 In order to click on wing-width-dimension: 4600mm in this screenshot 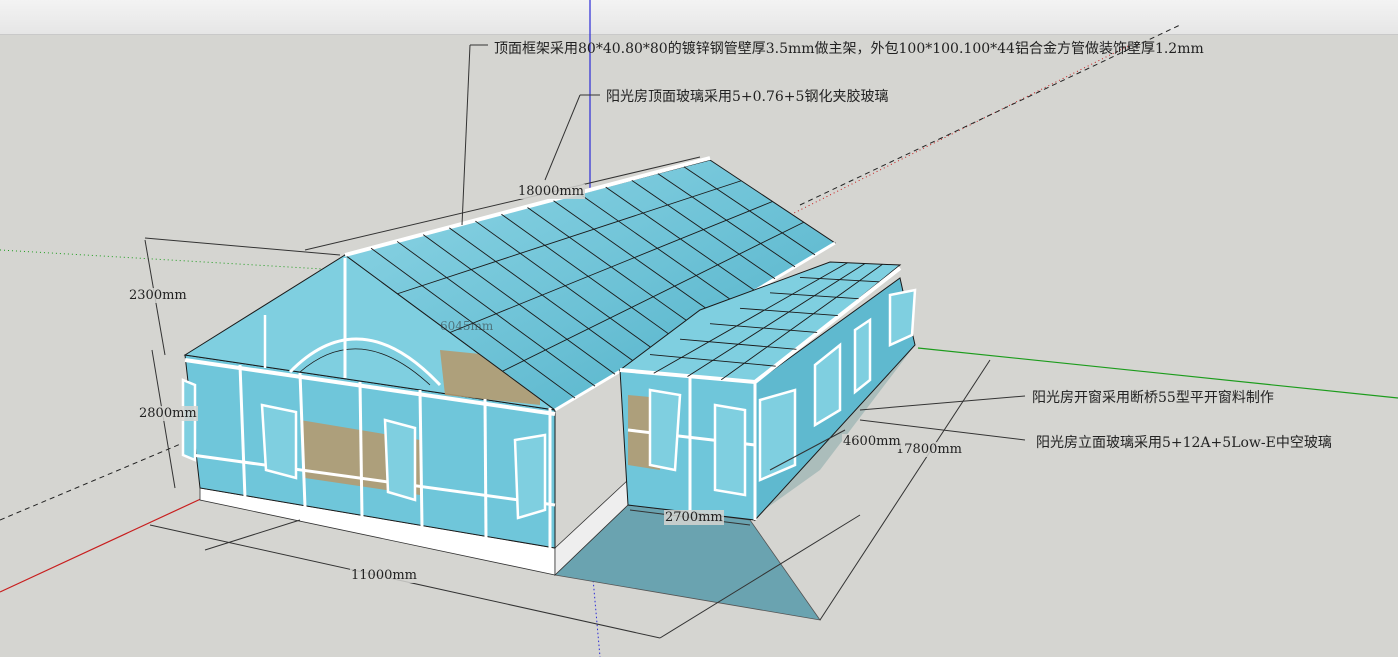, I will do `click(872, 441)`.